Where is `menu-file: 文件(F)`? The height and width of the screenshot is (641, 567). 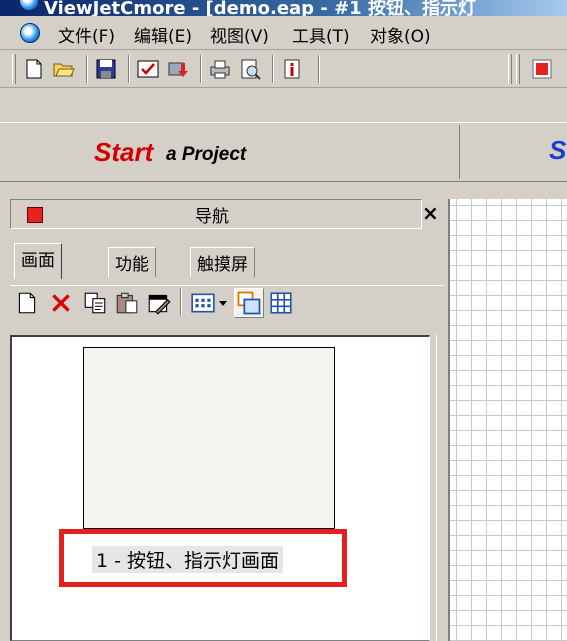 menu-file: 文件(F) is located at coordinates (86, 34).